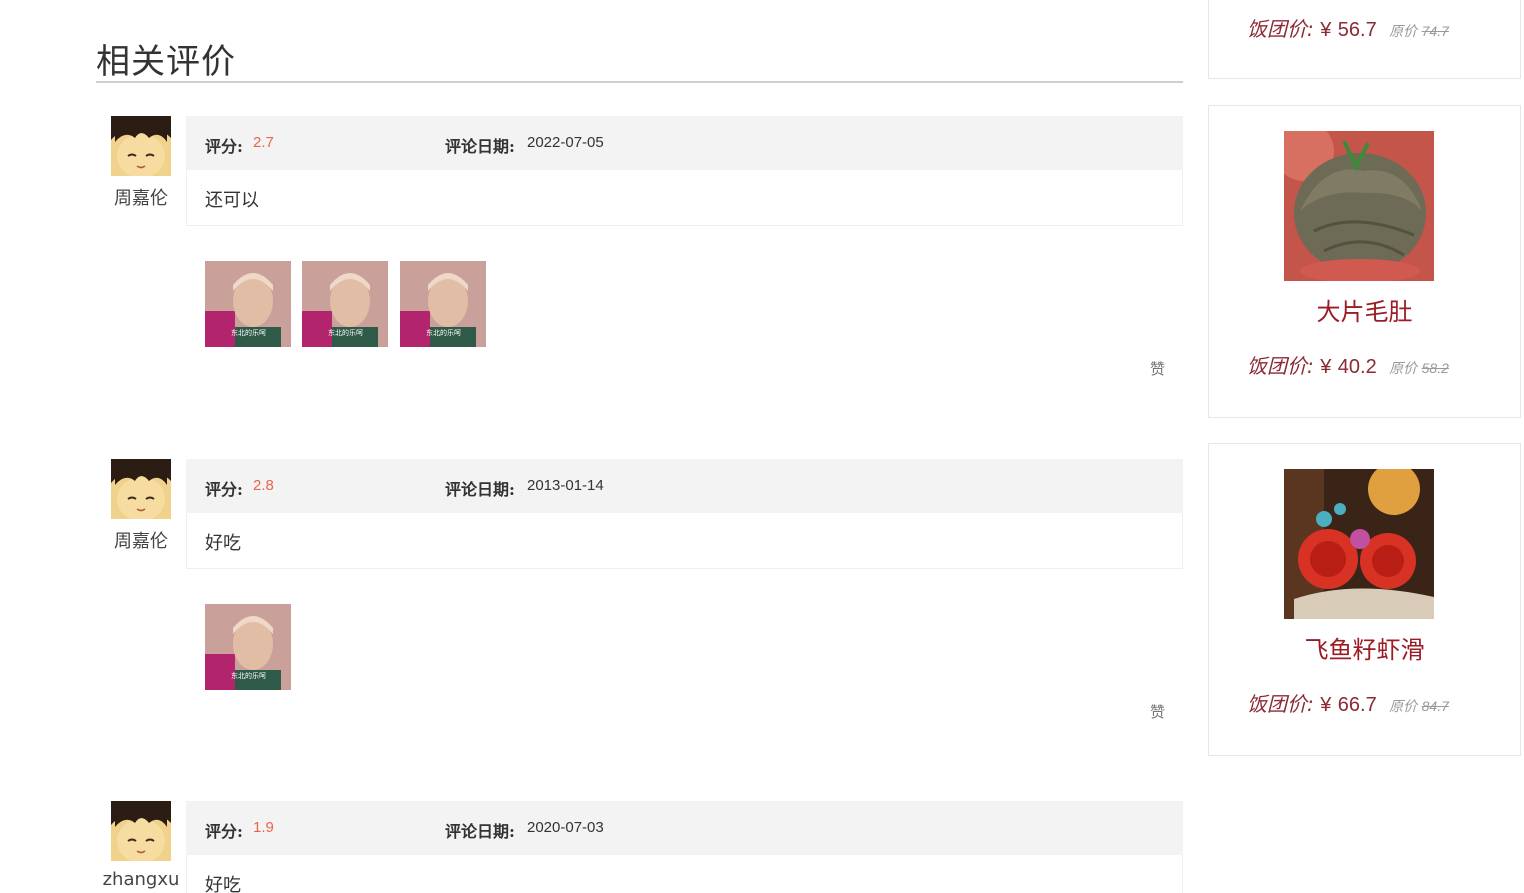  Describe the element at coordinates (232, 200) in the screenshot. I see `review-text: 还可以` at that location.